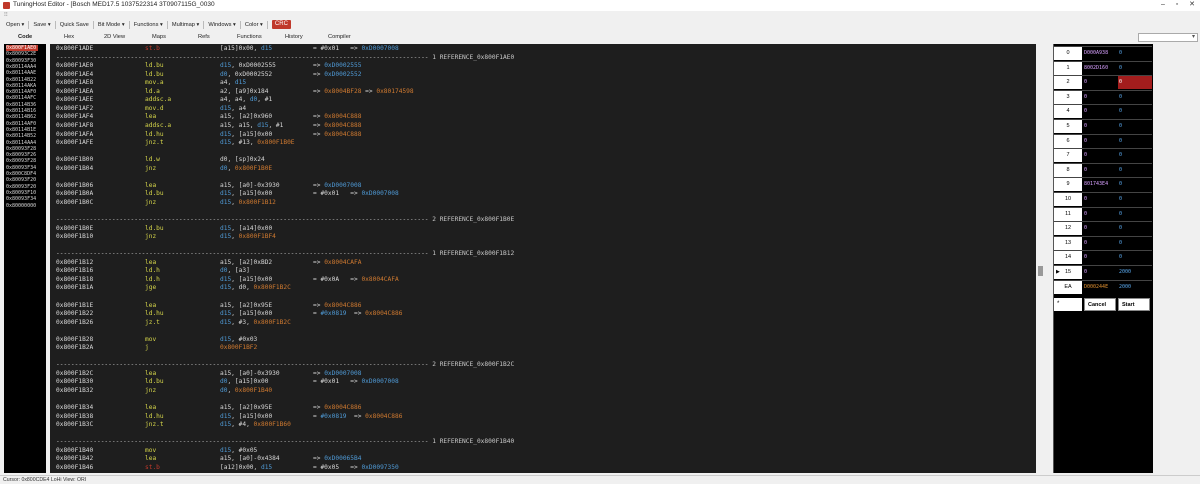  What do you see at coordinates (1193, 36) in the screenshot?
I see `chevron-down-icon: ▾` at bounding box center [1193, 36].